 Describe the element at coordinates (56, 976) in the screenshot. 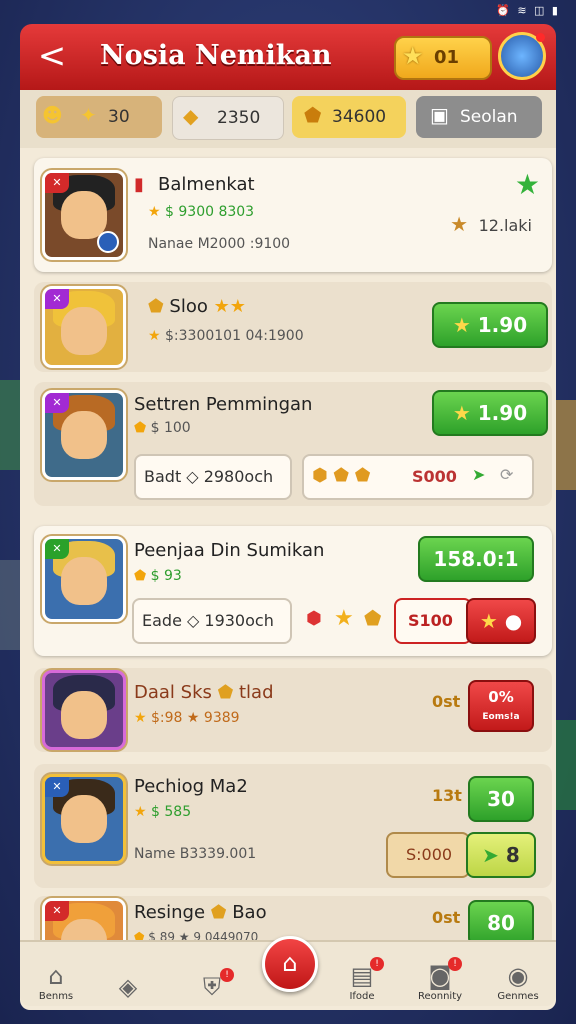

I see `house-icon: ⌂` at that location.